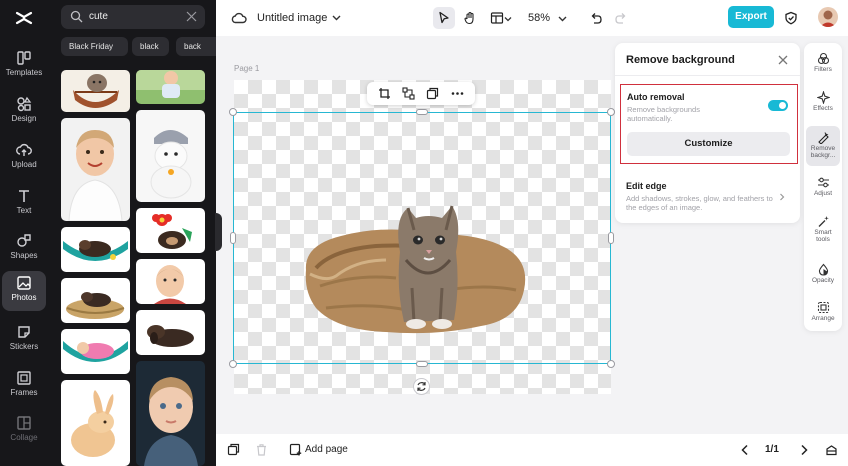 Image resolution: width=848 pixels, height=466 pixels. I want to click on undo-button, so click(596, 18).